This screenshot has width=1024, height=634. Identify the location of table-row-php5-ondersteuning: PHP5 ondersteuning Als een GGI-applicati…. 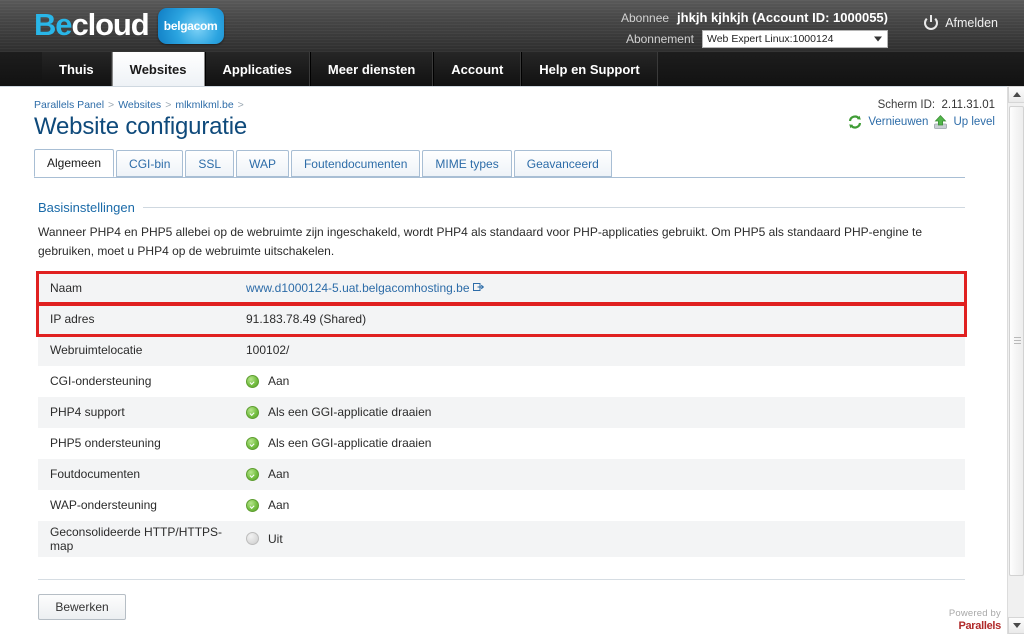
(501, 443).